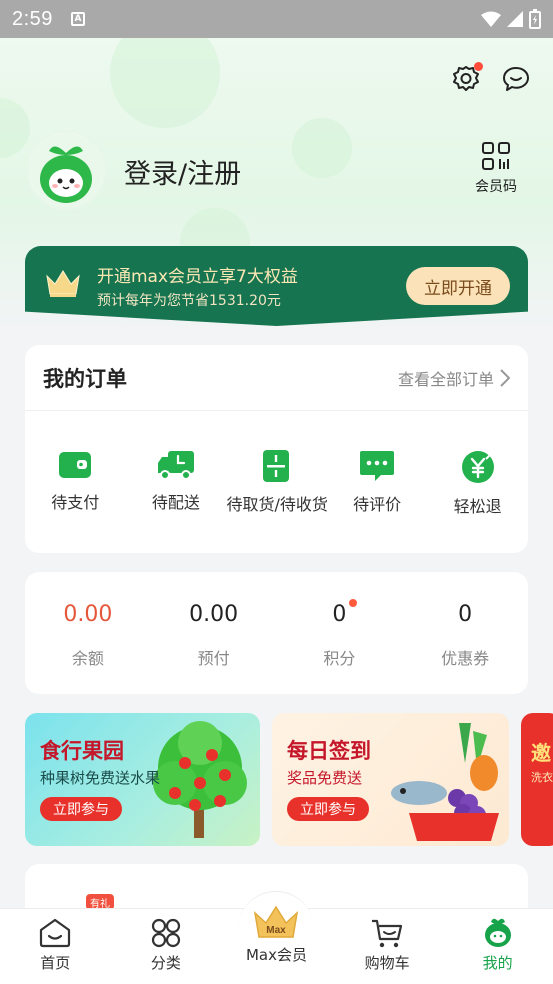 The image size is (553, 984). Describe the element at coordinates (88, 648) in the screenshot. I see `balance-item: 0.00 余额` at that location.